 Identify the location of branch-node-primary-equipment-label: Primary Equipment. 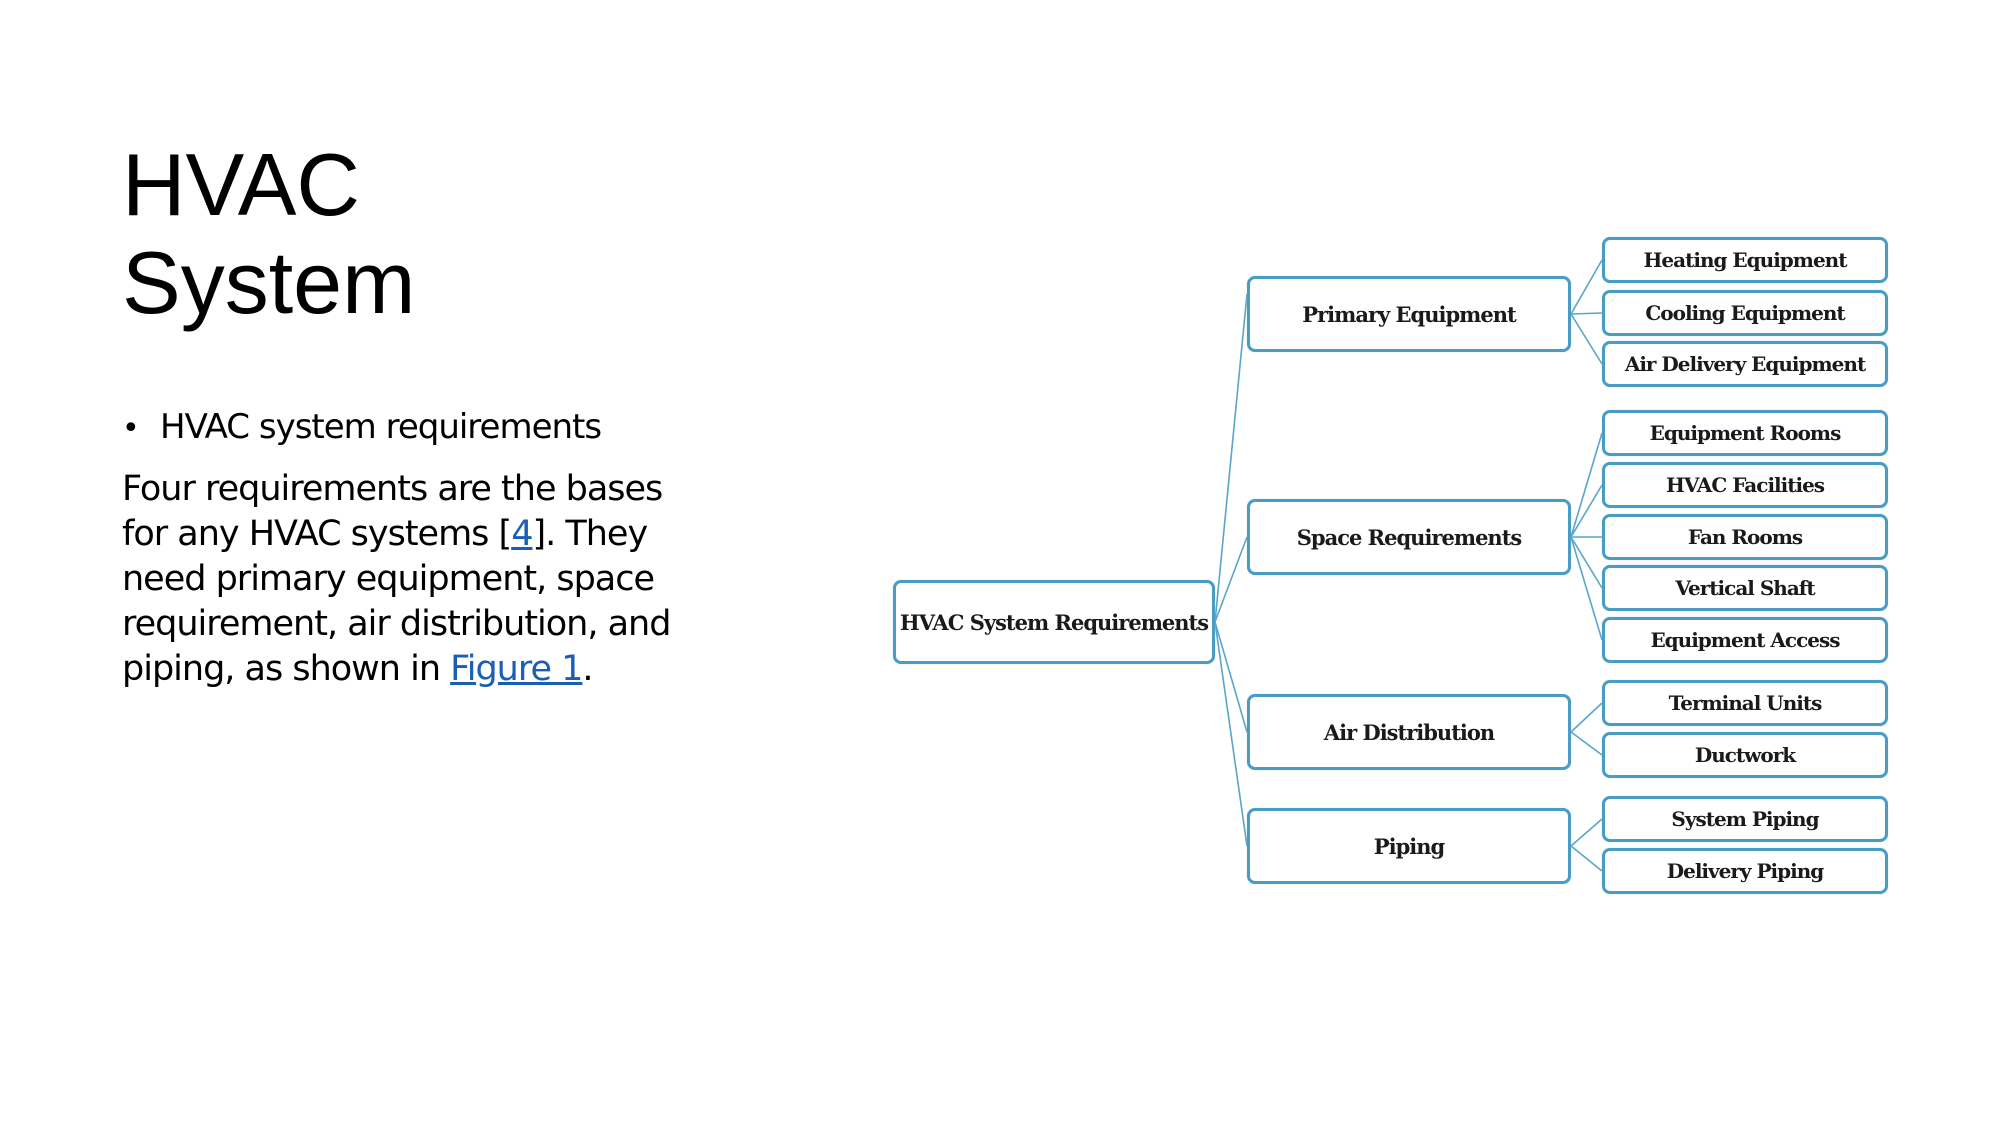
(1409, 314).